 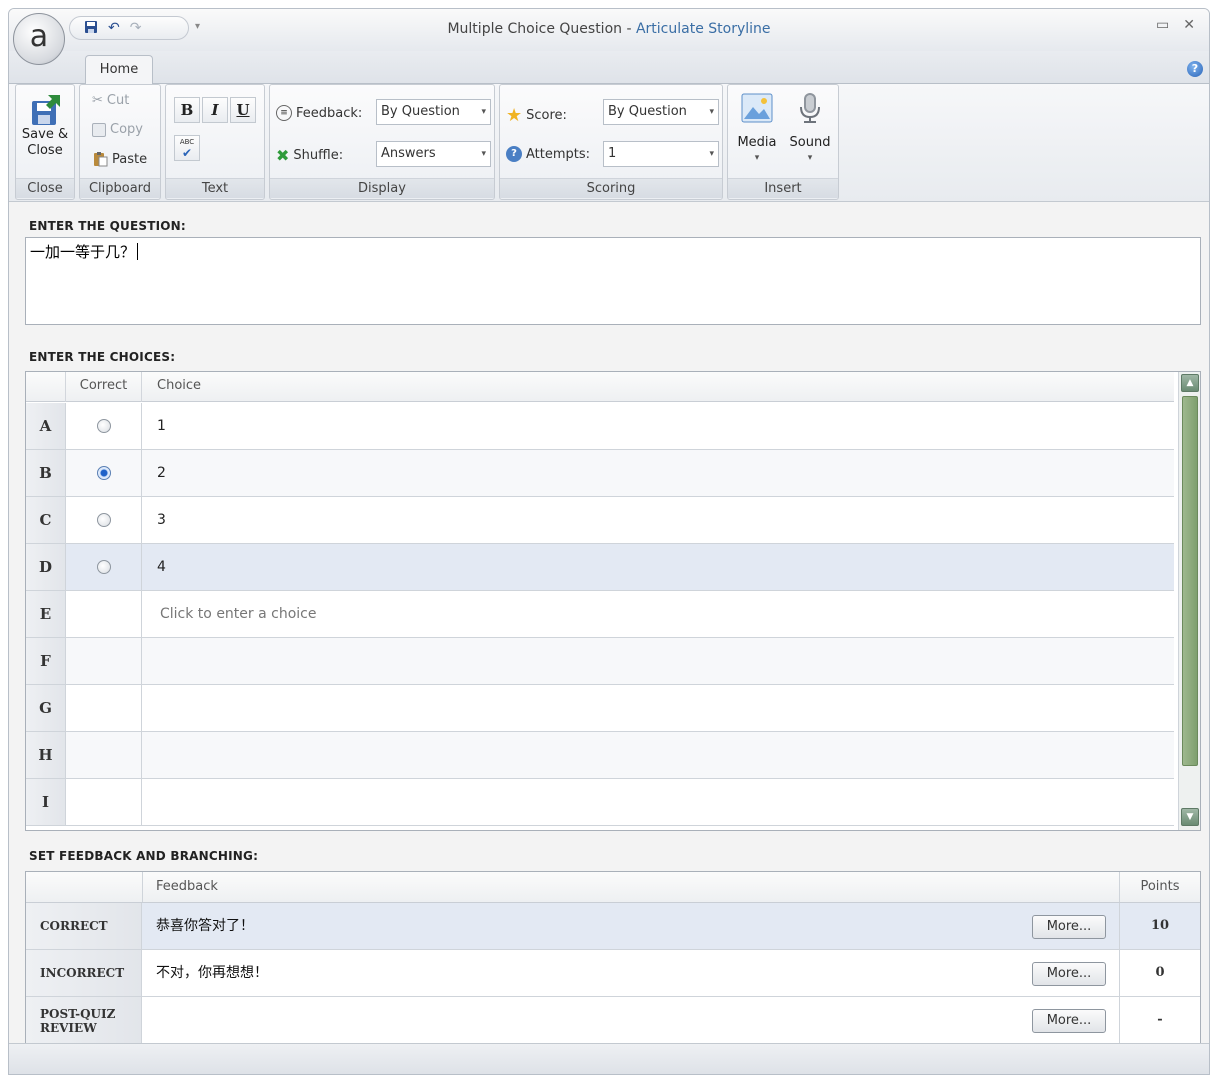 What do you see at coordinates (99, 129) in the screenshot?
I see `copy-icon` at bounding box center [99, 129].